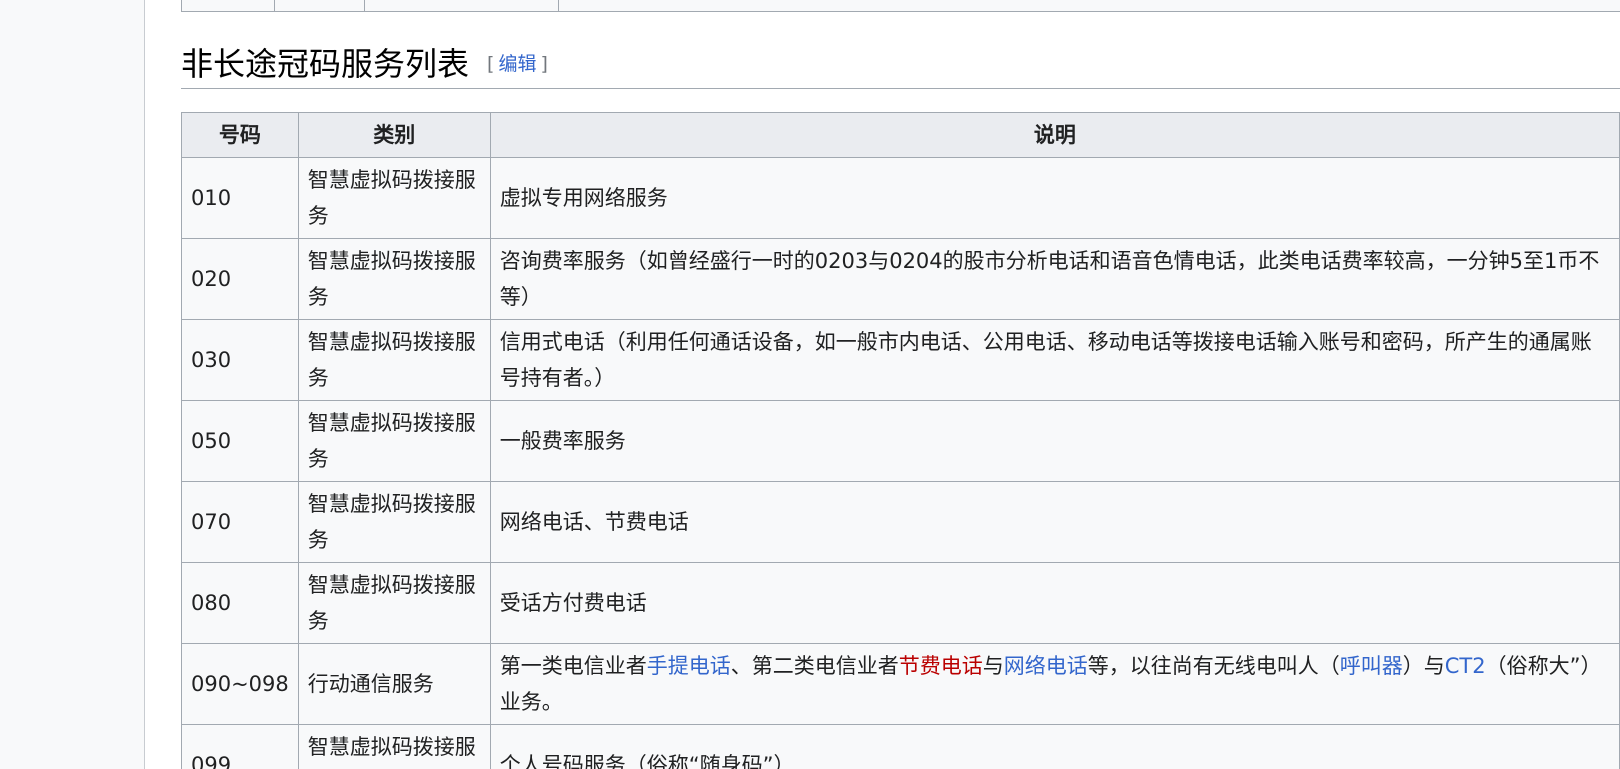  I want to click on table-row: 099 智慧虚拟码拨接服务 个人号码服务（俗称“随身码”）, so click(900, 746).